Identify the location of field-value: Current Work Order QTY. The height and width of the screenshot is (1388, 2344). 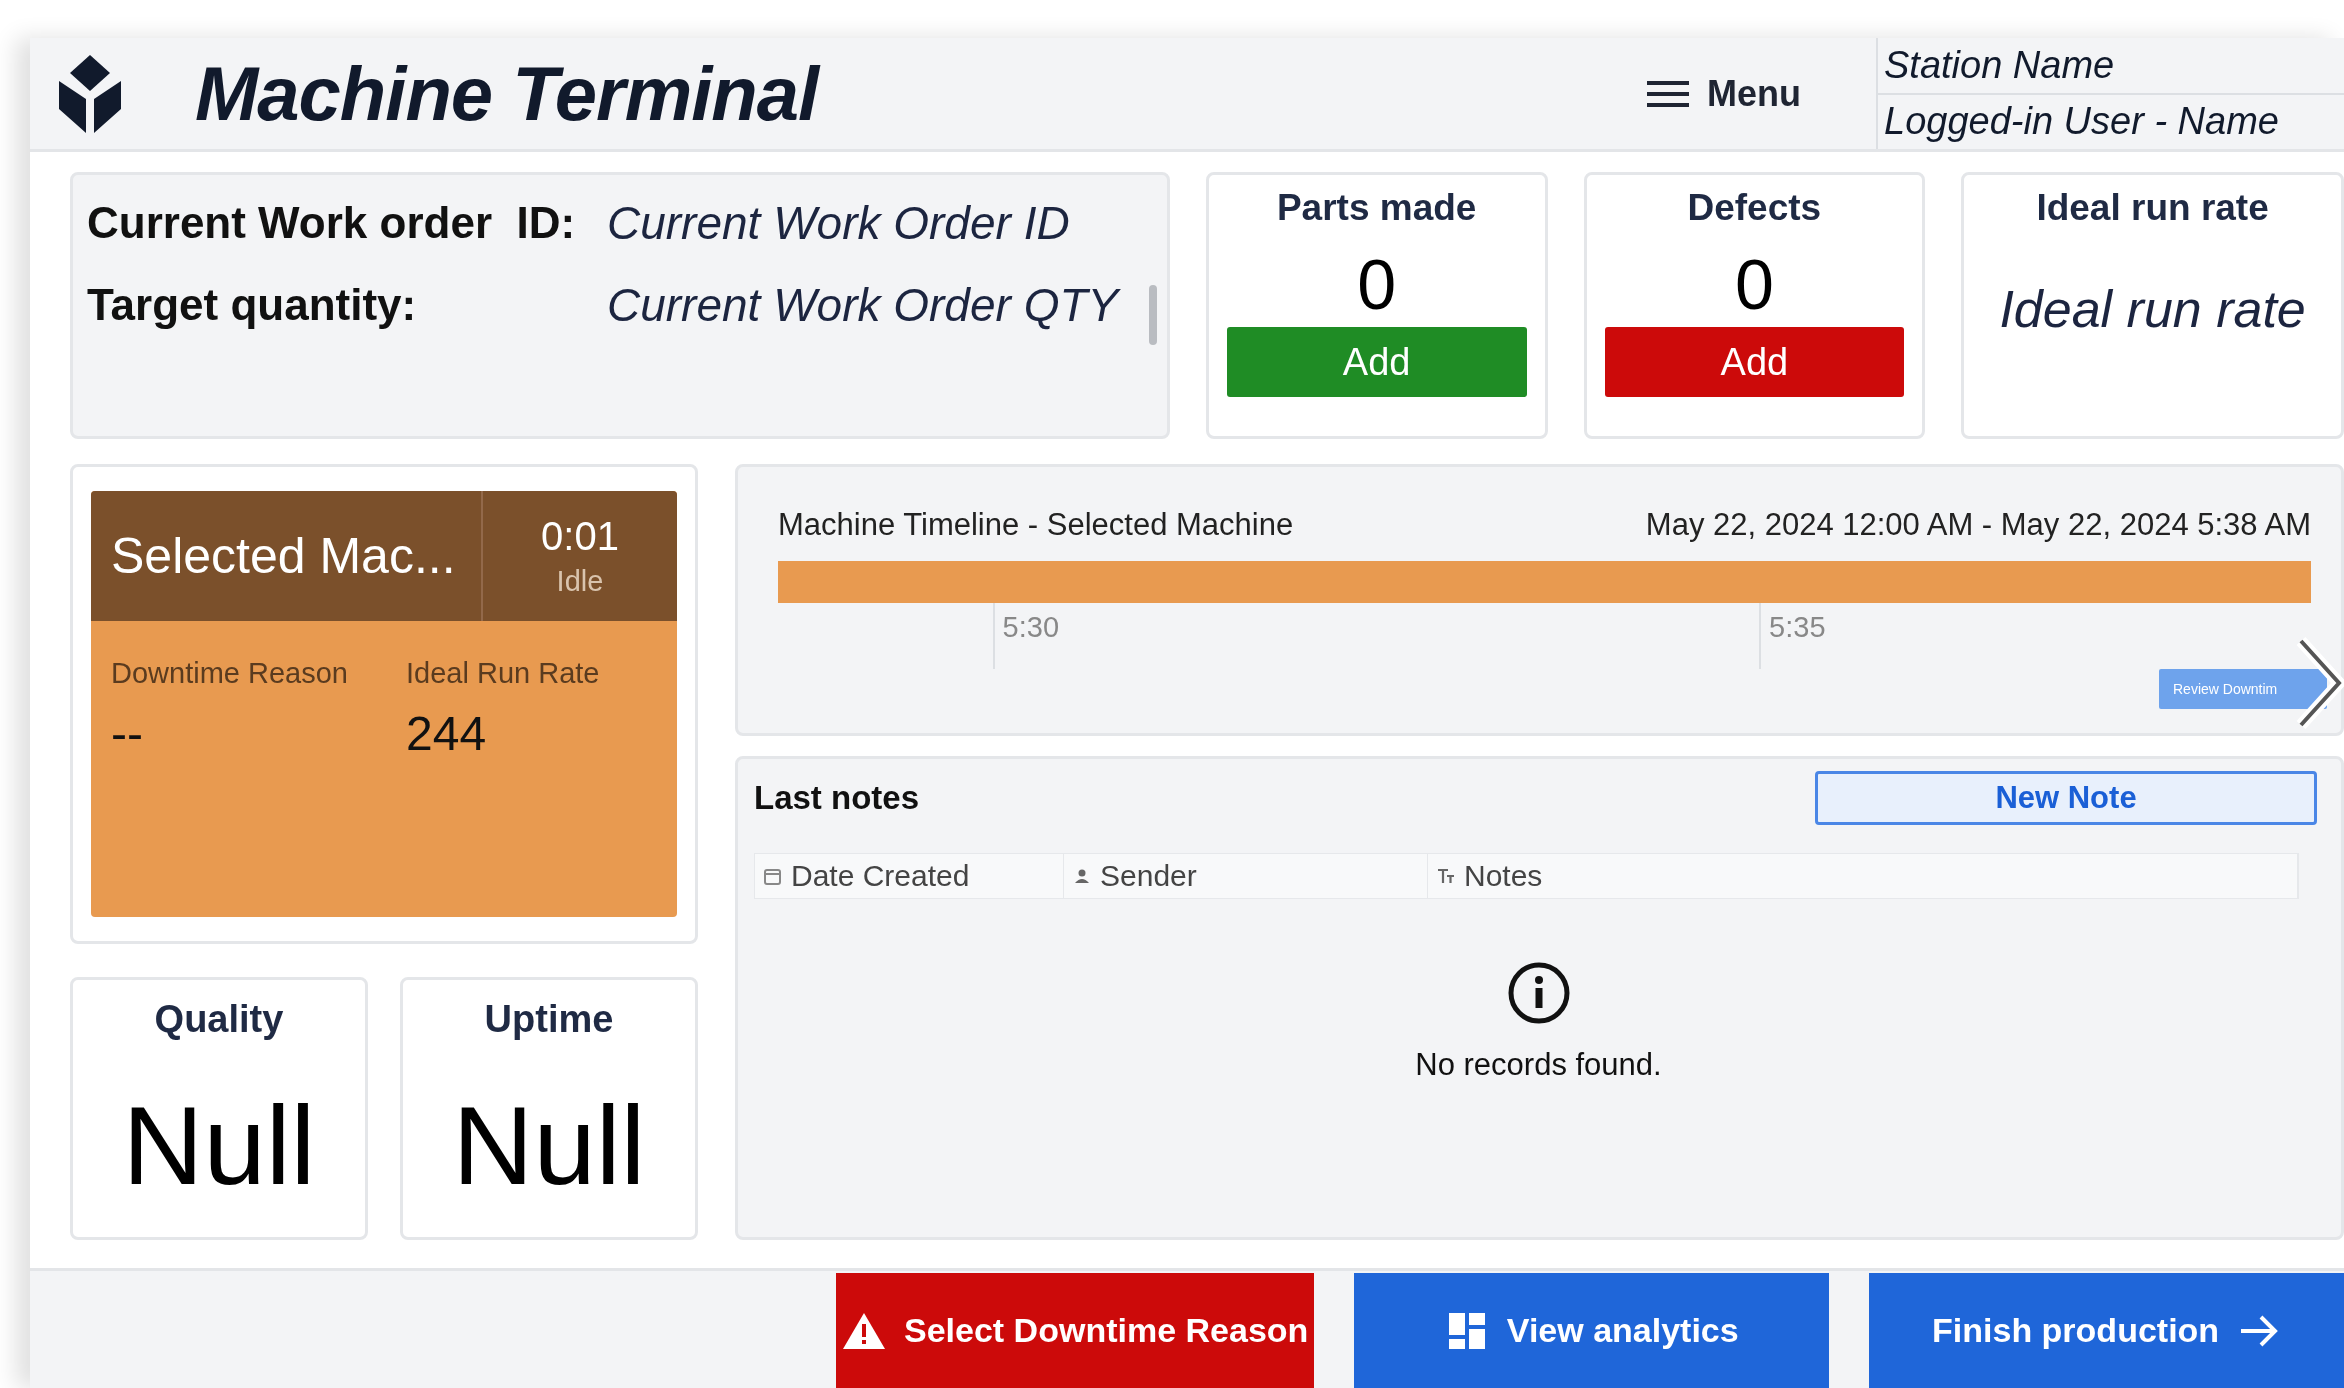
(863, 305).